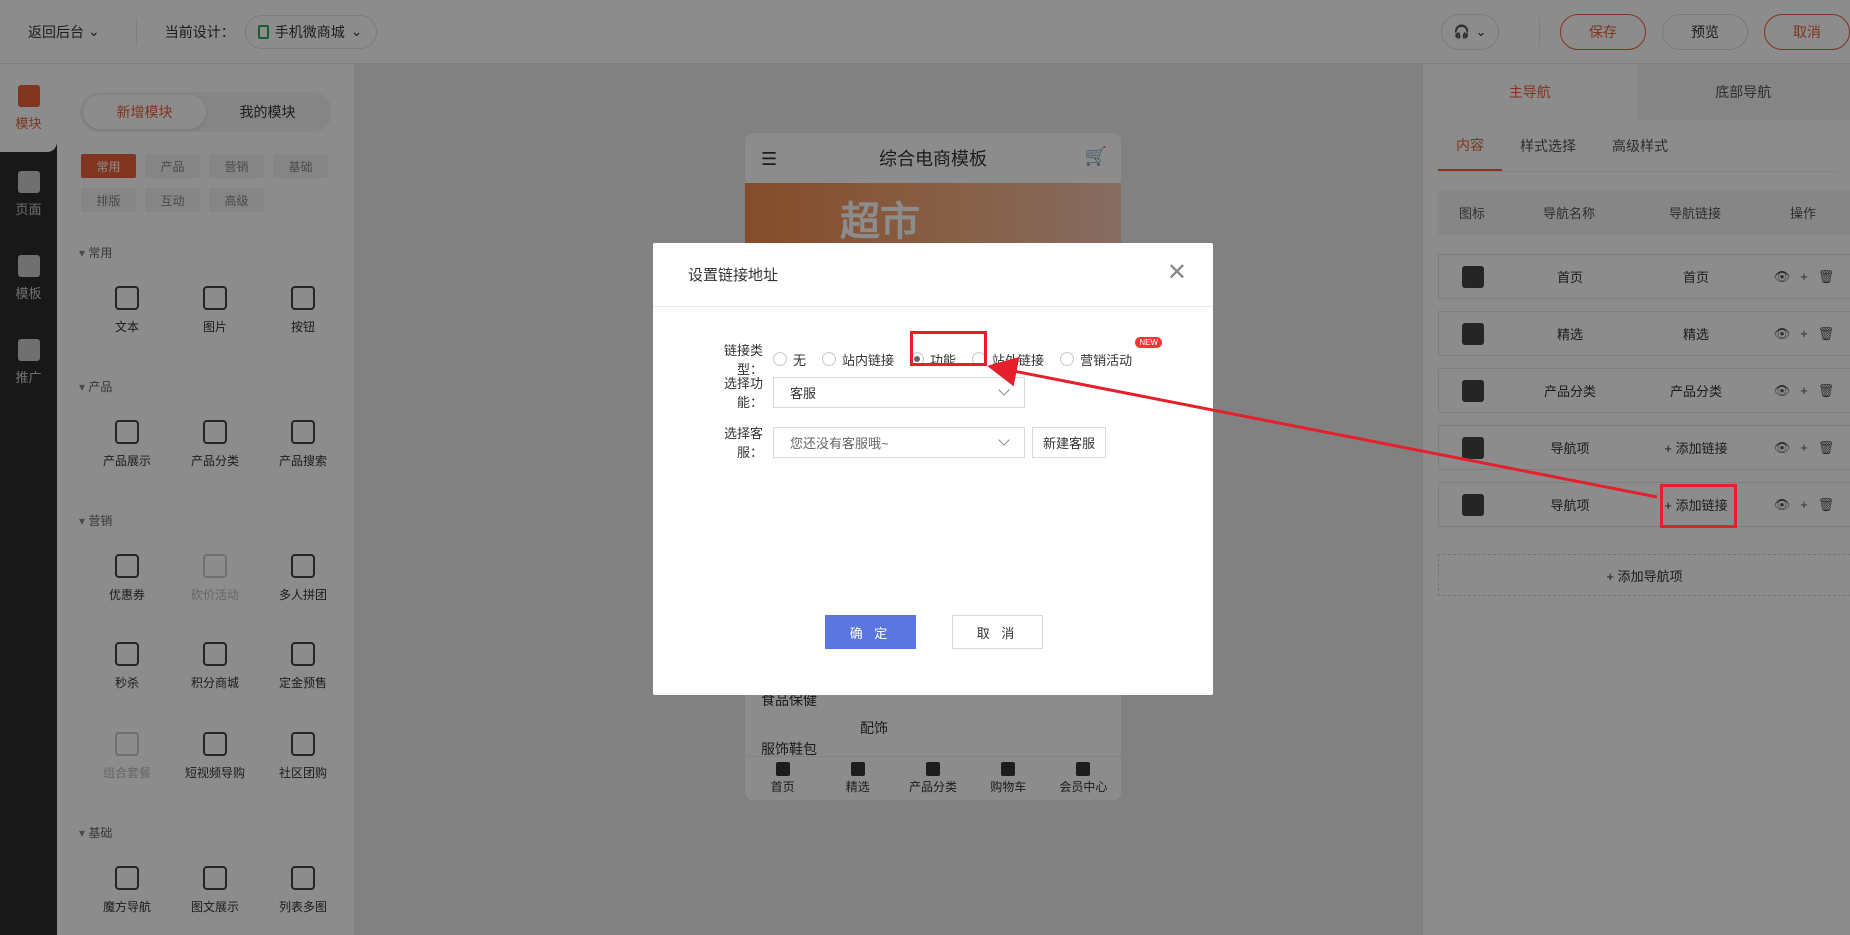 The image size is (1850, 935). What do you see at coordinates (1322, 427) in the screenshot?
I see `annotation-arrow` at bounding box center [1322, 427].